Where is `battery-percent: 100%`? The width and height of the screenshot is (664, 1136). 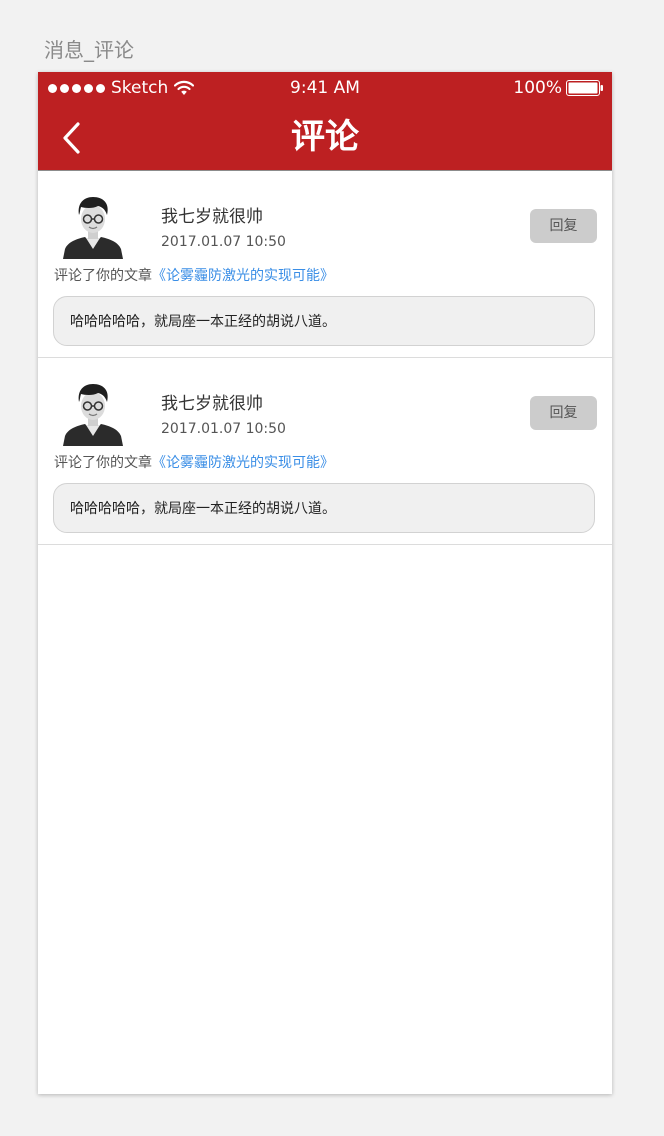 battery-percent: 100% is located at coordinates (537, 88).